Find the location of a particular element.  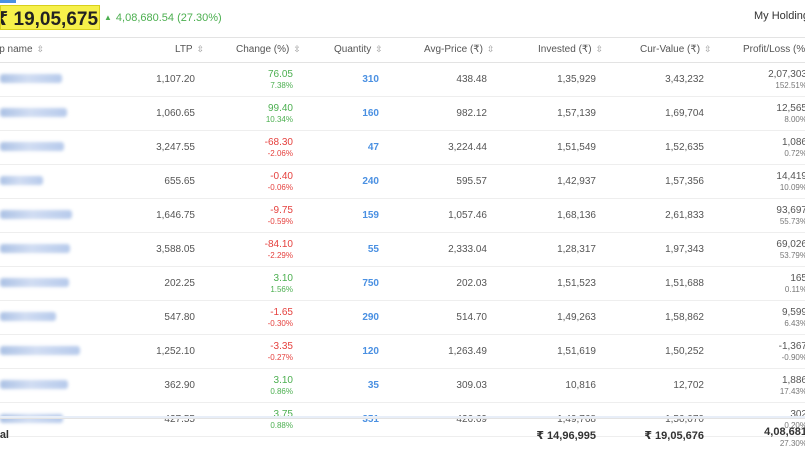

change-percent: 10.34% is located at coordinates (279, 119).